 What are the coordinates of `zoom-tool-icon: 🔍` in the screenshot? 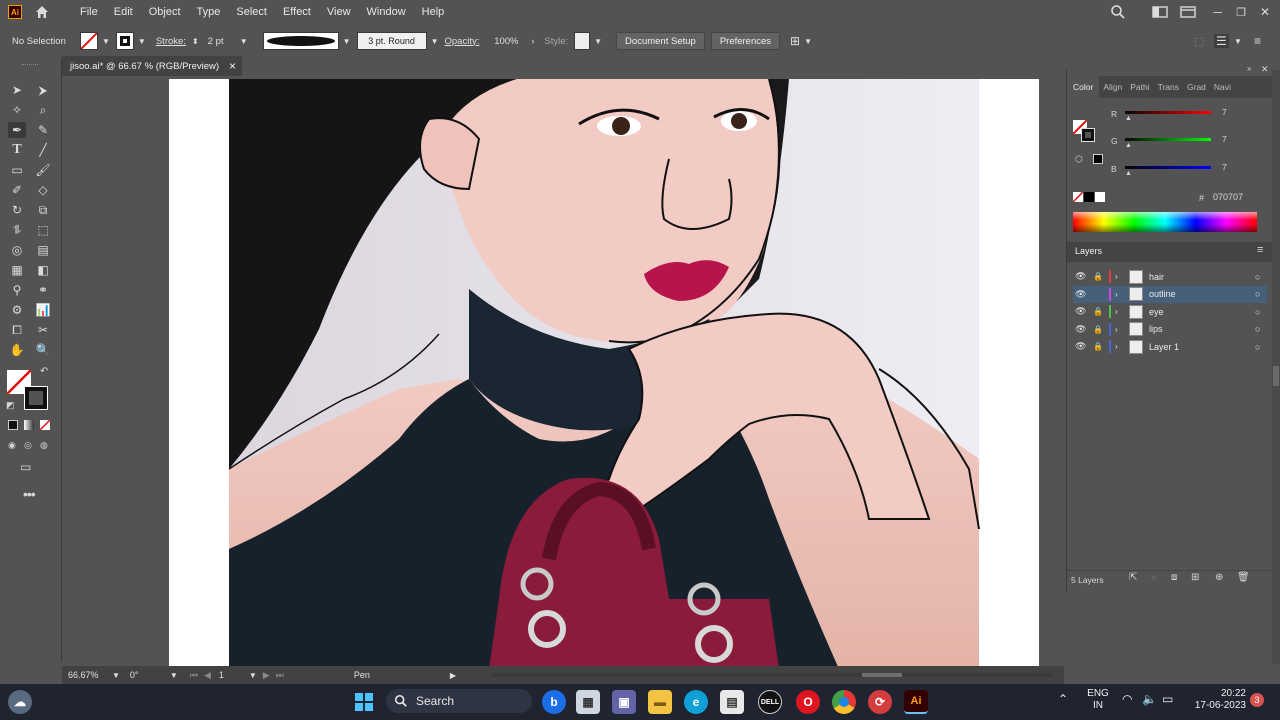 It's located at (43, 350).